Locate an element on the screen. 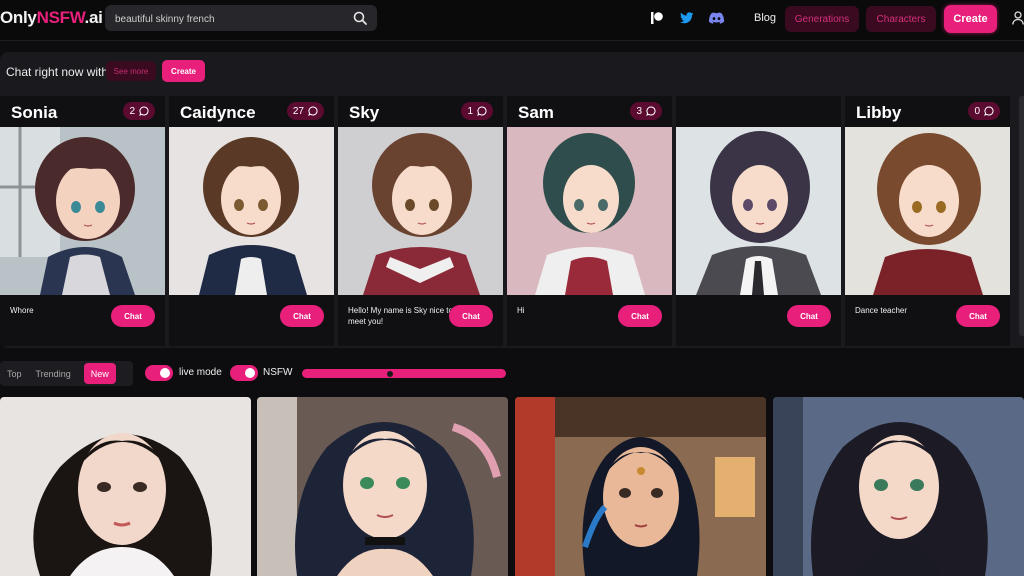  message-count: 3 is located at coordinates (639, 111).